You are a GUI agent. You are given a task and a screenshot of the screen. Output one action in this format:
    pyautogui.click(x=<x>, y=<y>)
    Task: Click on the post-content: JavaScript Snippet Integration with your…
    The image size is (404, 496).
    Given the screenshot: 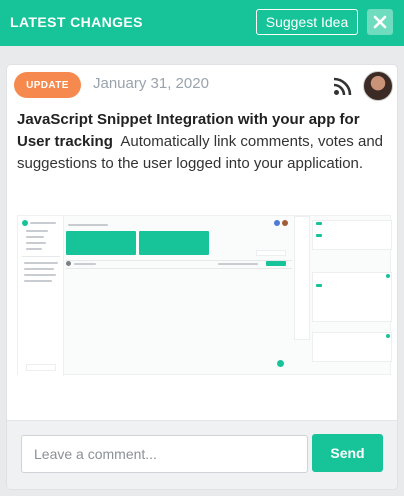 What is the action you would take?
    pyautogui.click(x=205, y=142)
    